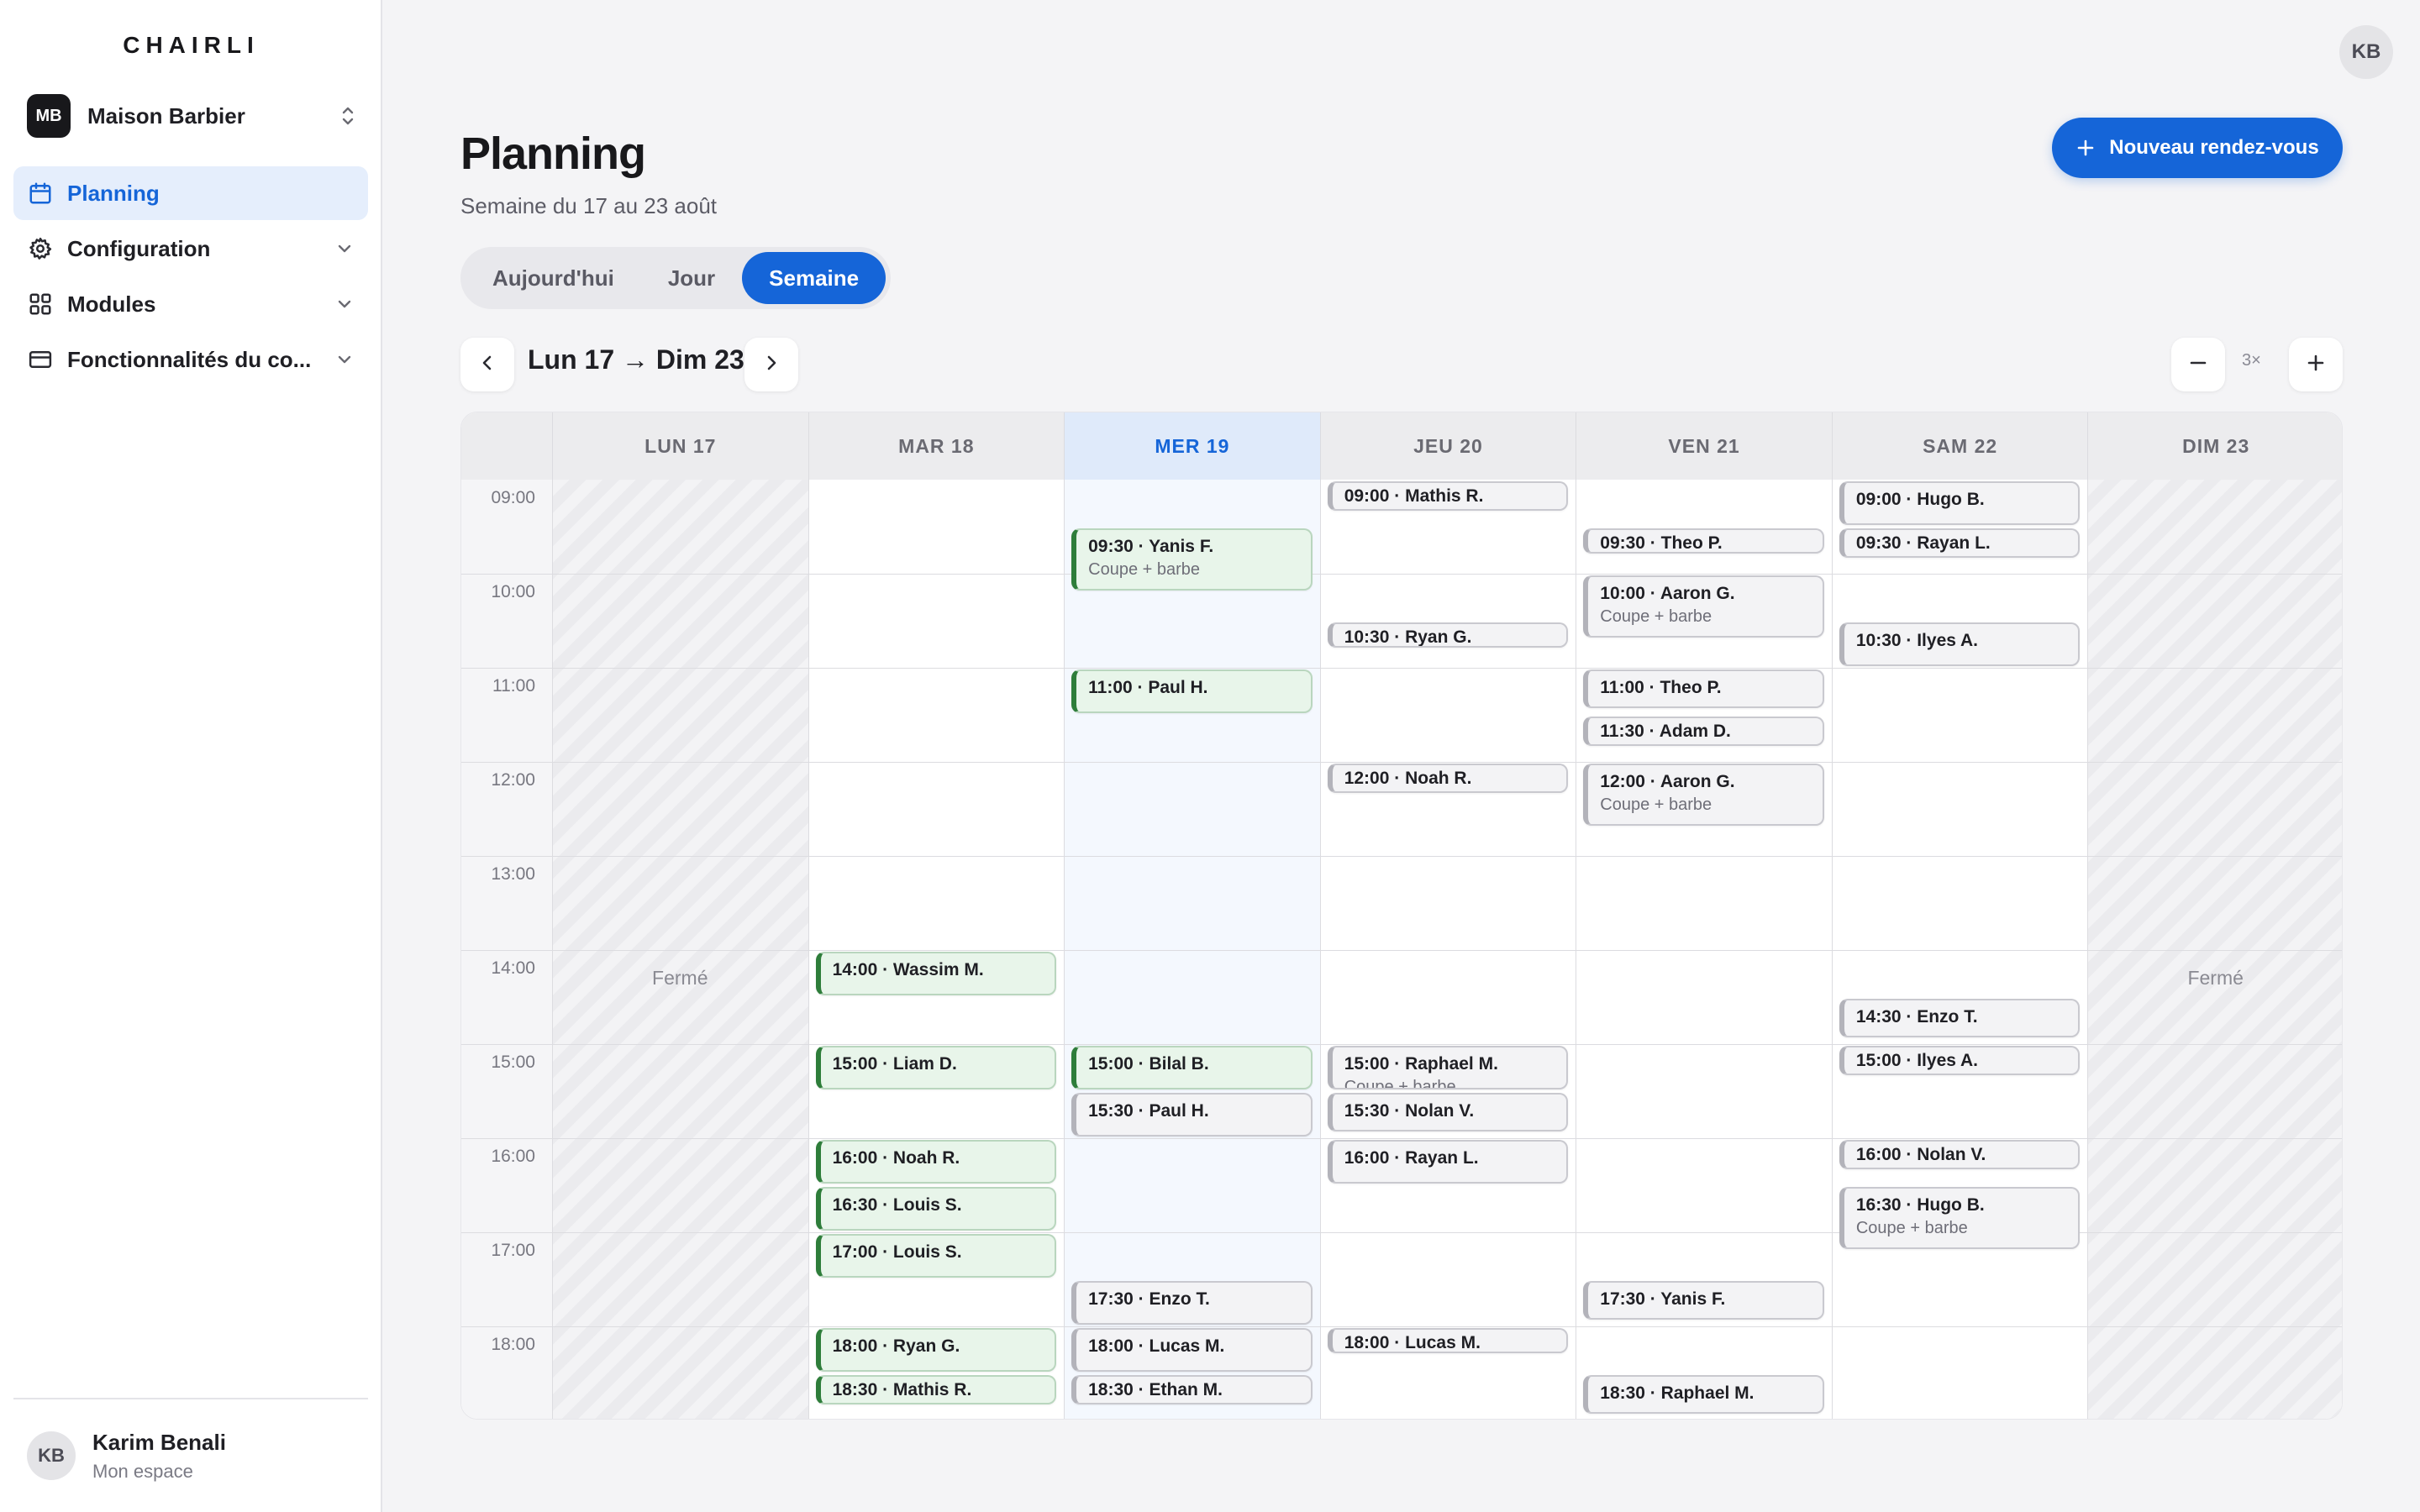  Describe the element at coordinates (513, 1250) in the screenshot. I see `time-label: 17:00` at that location.